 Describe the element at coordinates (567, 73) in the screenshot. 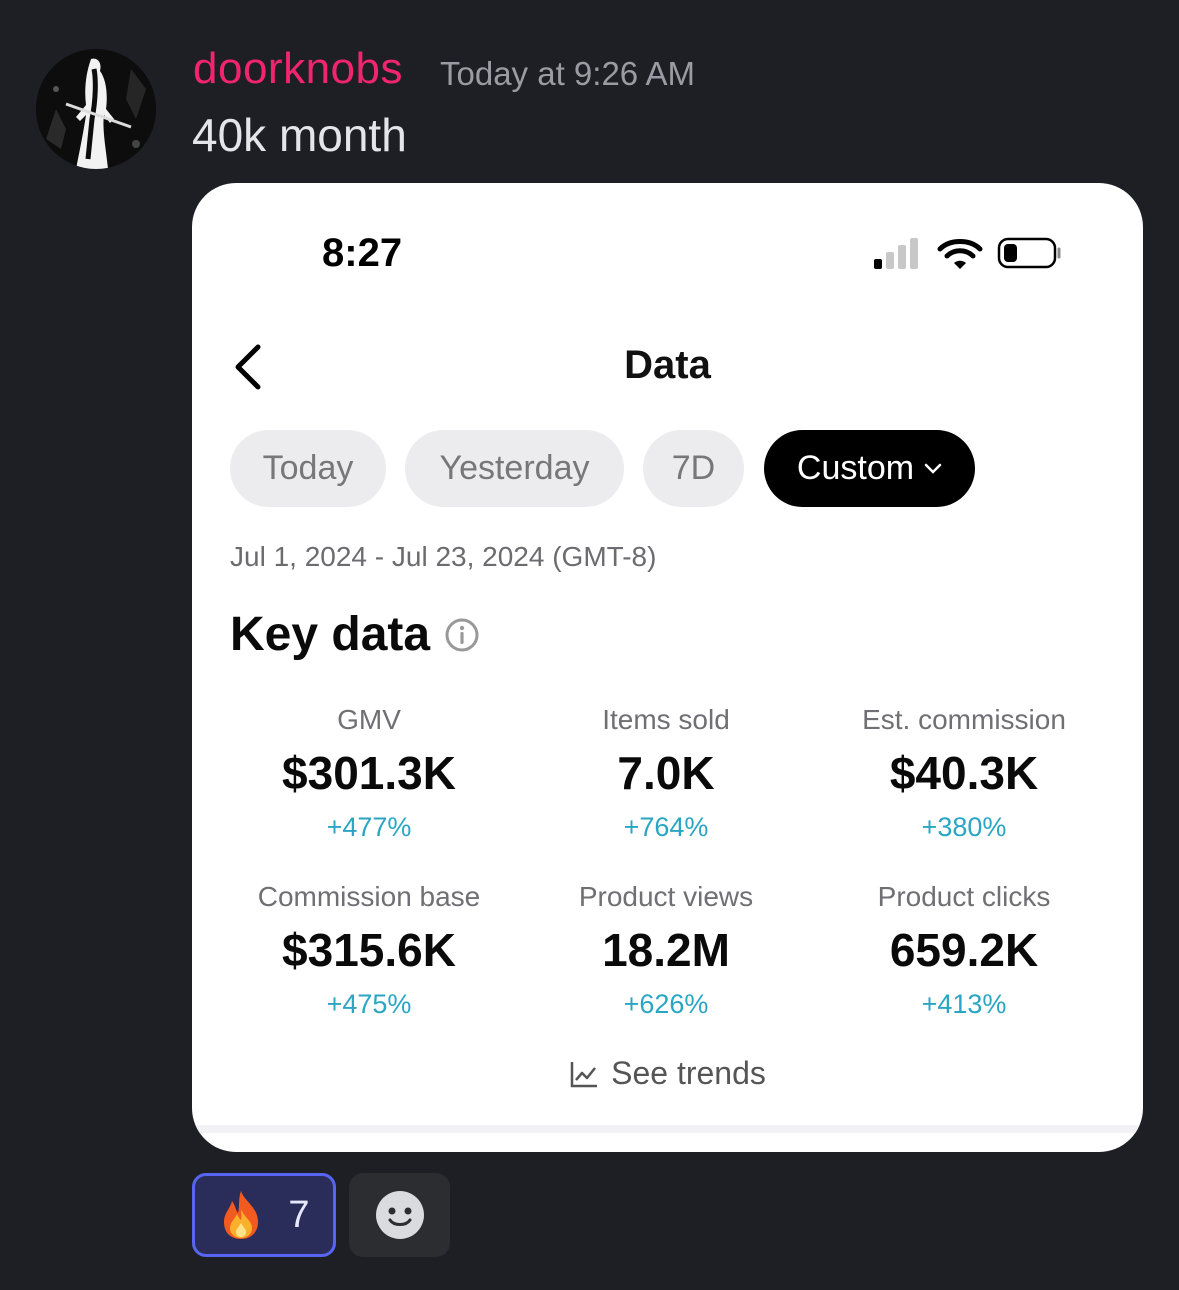

I see `message-timestamp: Today at 9:26 AM` at that location.